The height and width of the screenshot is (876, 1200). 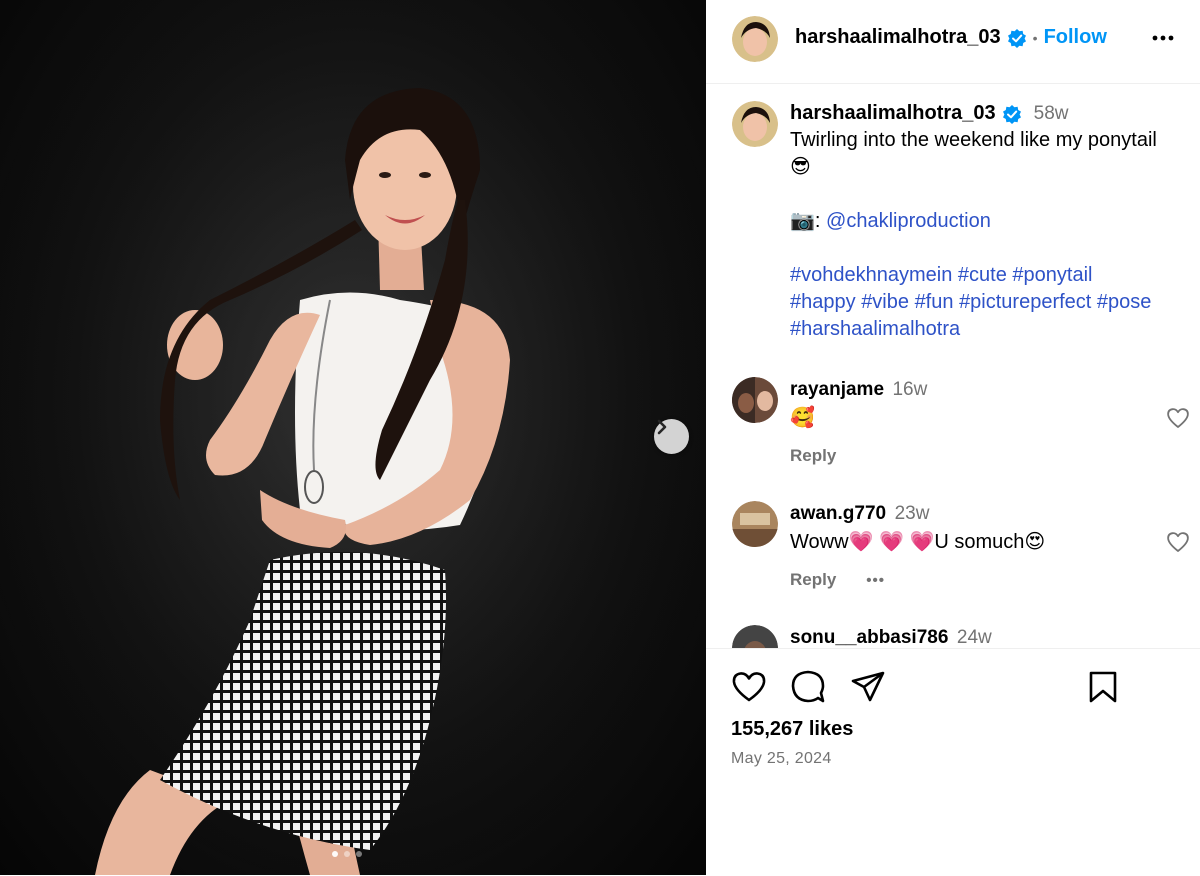 I want to click on hashtag-link: #ponytail, so click(x=1052, y=275).